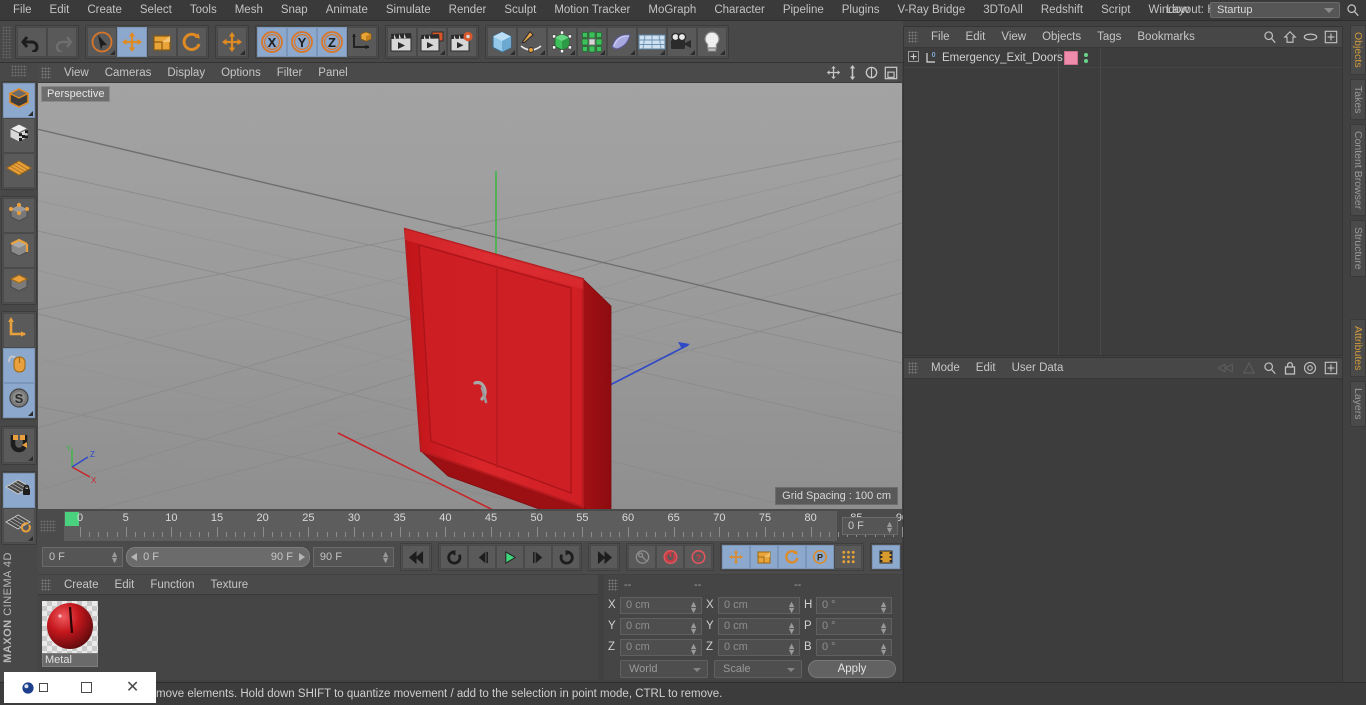 The image size is (1366, 705). I want to click on animation-mode-button, so click(886, 557).